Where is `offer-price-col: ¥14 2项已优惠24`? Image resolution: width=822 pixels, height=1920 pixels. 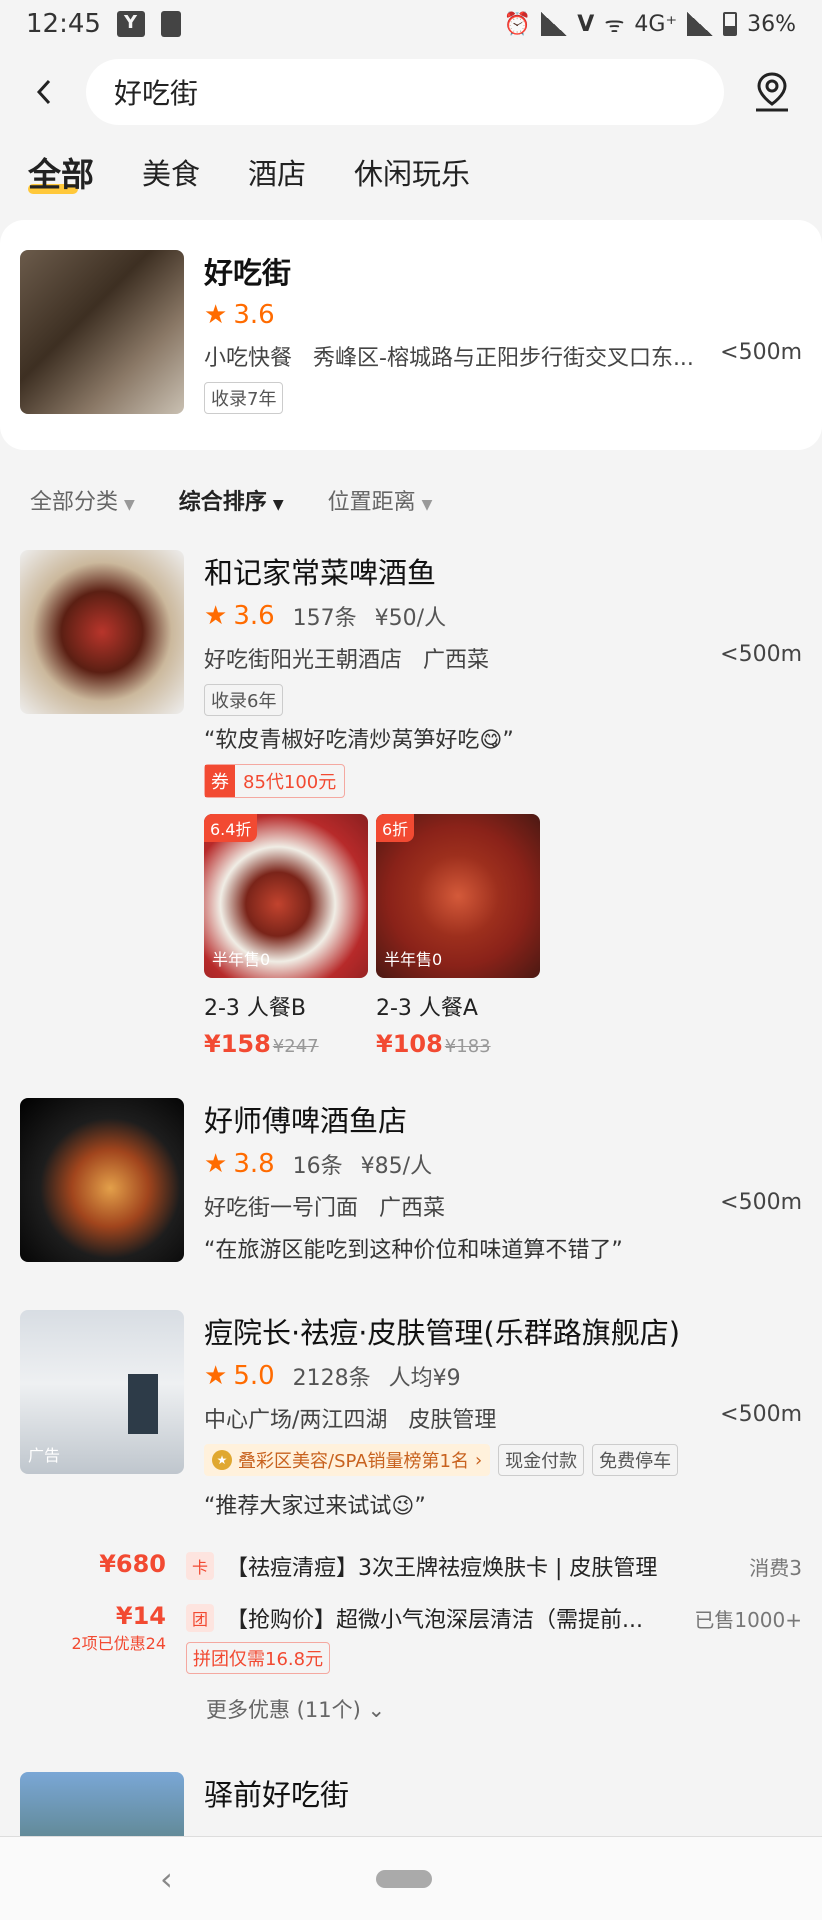
offer-price-col: ¥14 2项已优惠24 is located at coordinates (93, 1628).